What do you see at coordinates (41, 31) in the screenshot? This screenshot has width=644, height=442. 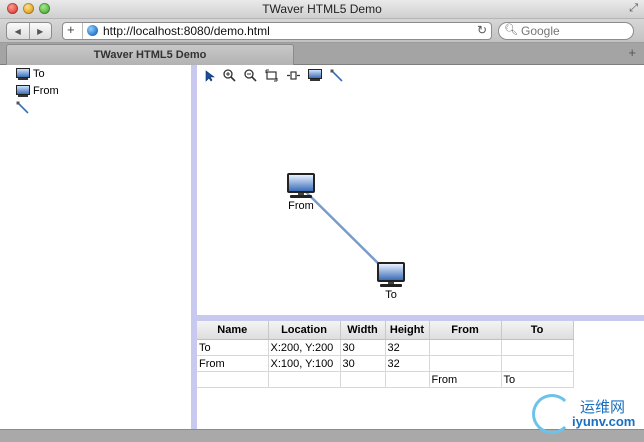 I see `forward-button: ▶` at bounding box center [41, 31].